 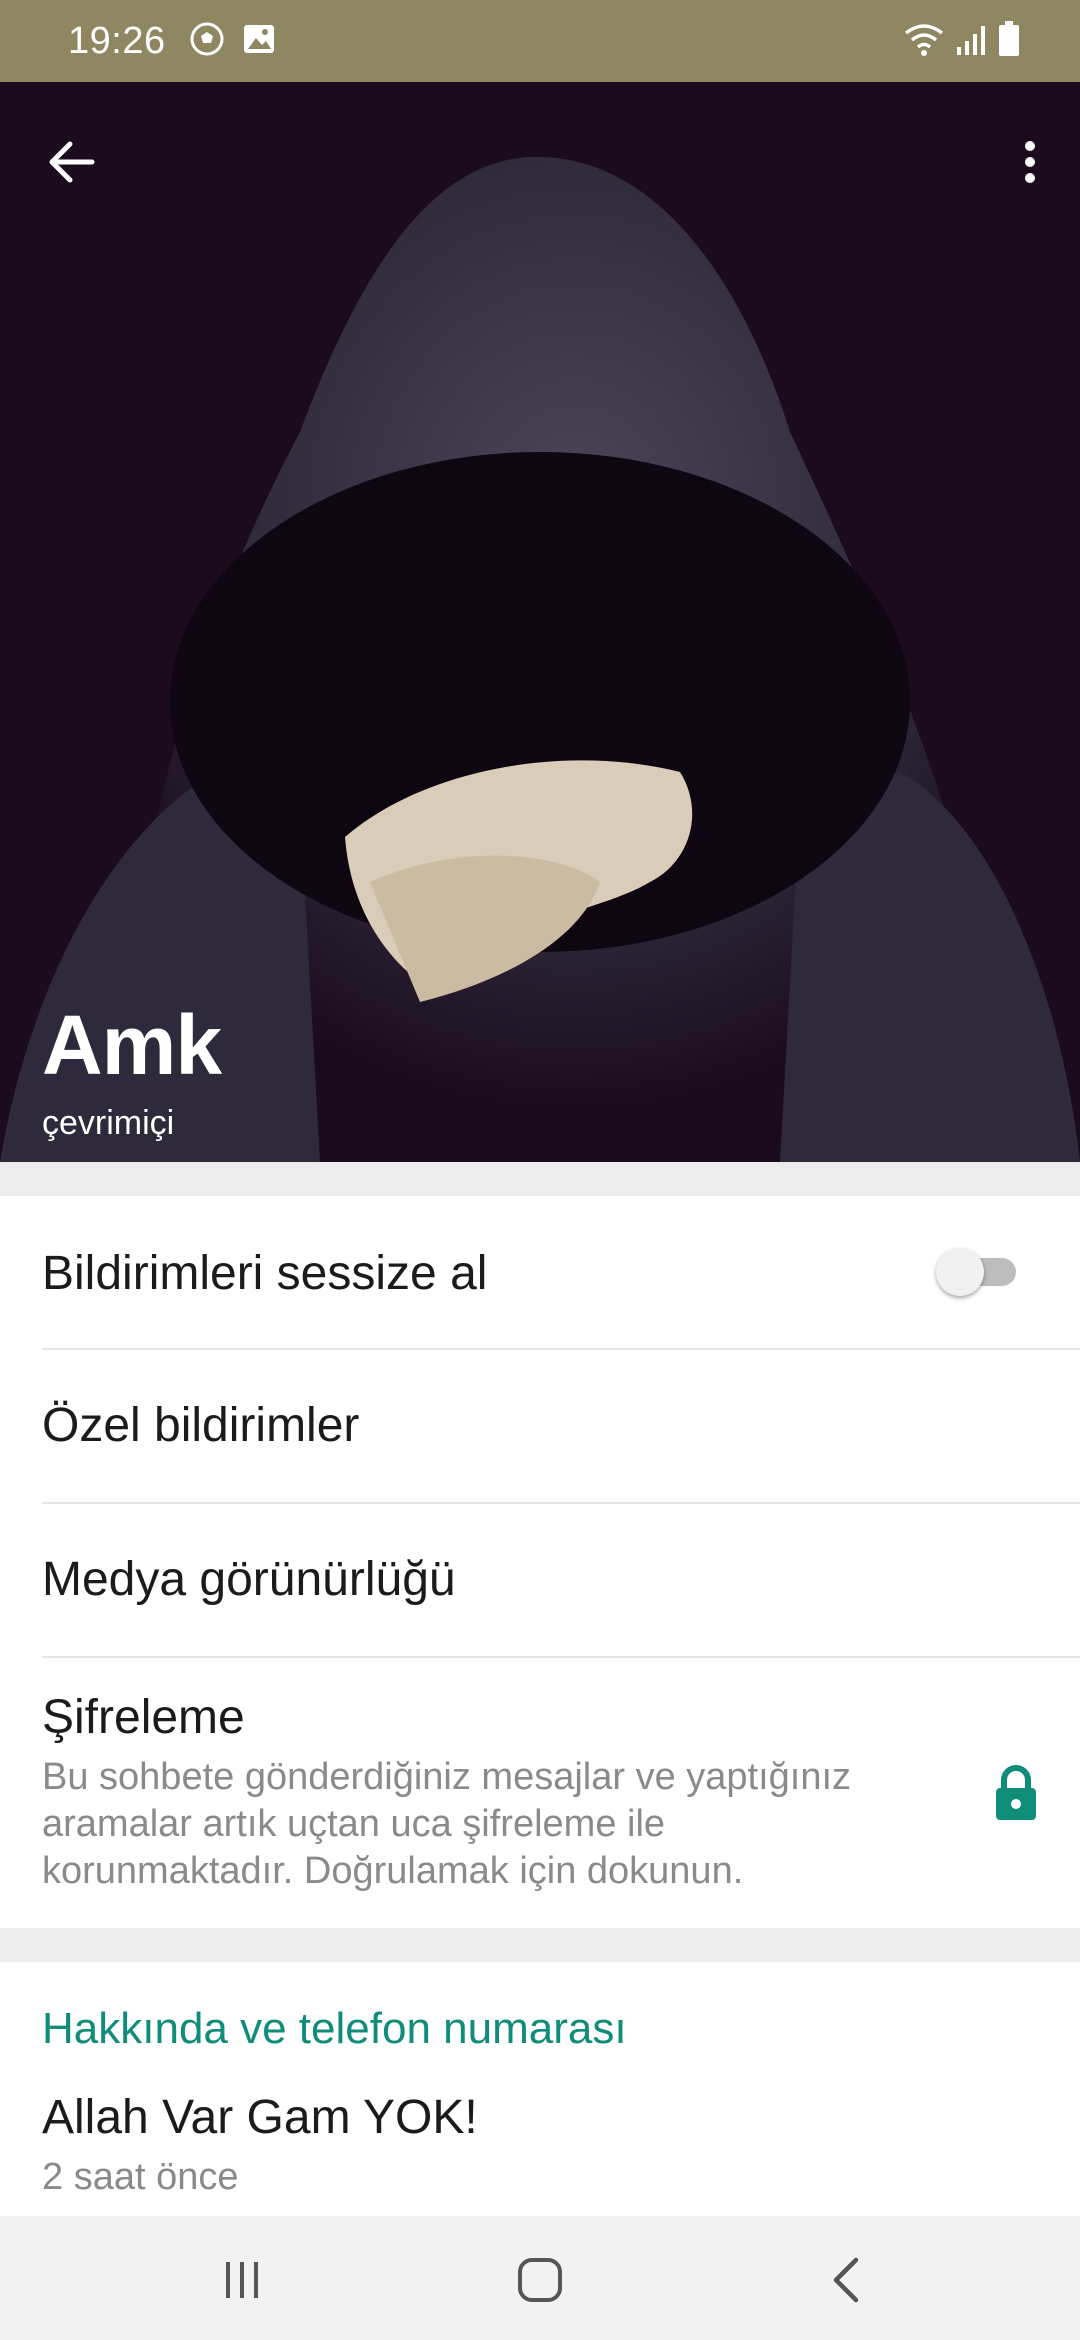 I want to click on back-icon, so click(x=848, y=2280).